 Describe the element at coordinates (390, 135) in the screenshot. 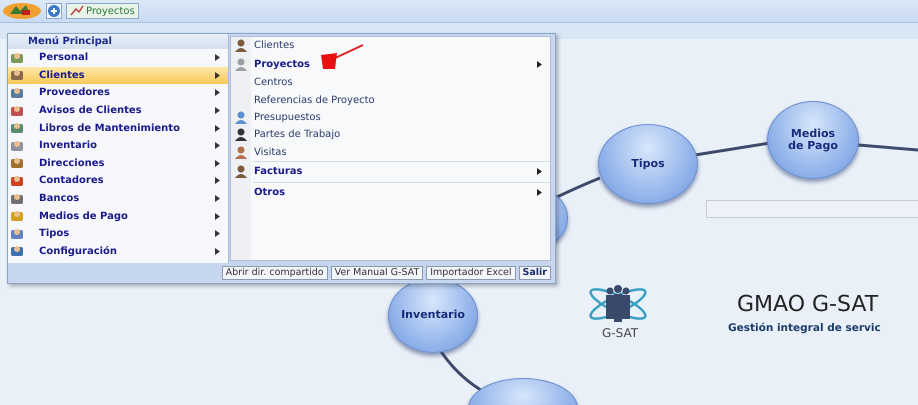

I see `submenu-item: Partes de Trabajo` at that location.